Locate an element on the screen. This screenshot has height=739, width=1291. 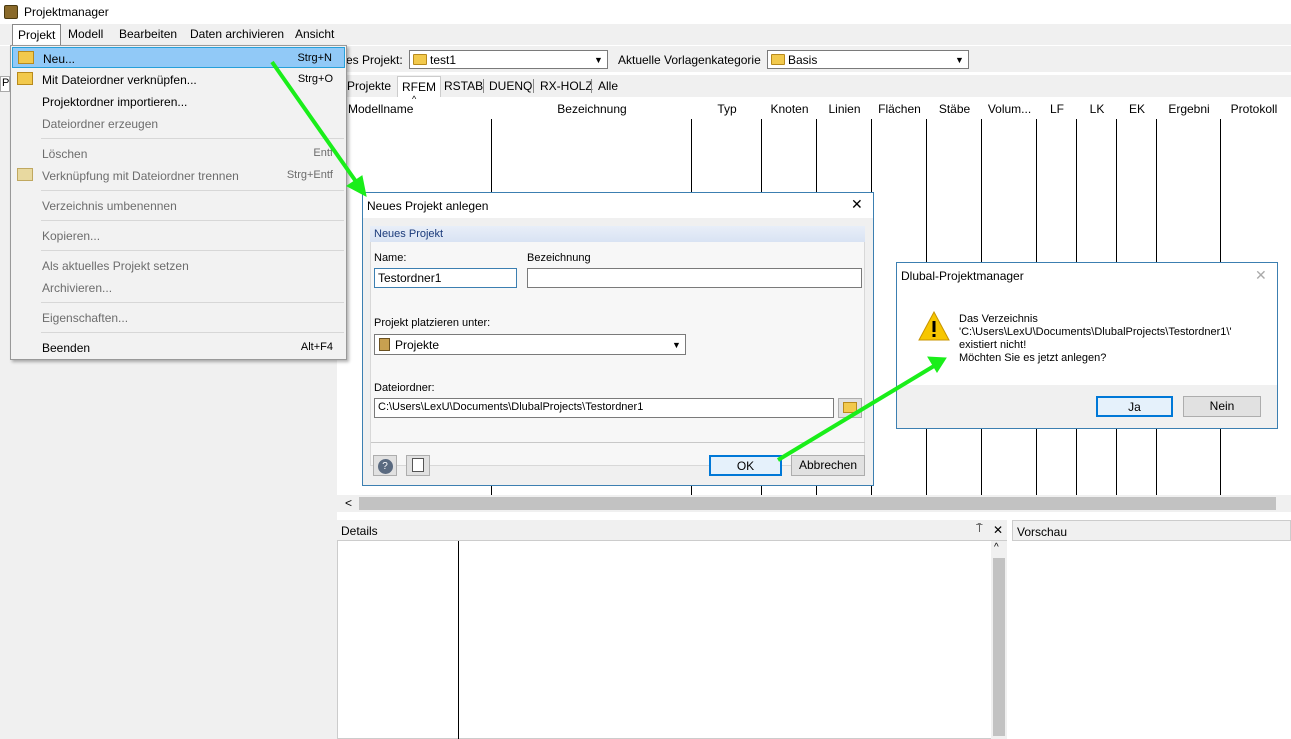
link-folder-icon is located at coordinates (25, 78).